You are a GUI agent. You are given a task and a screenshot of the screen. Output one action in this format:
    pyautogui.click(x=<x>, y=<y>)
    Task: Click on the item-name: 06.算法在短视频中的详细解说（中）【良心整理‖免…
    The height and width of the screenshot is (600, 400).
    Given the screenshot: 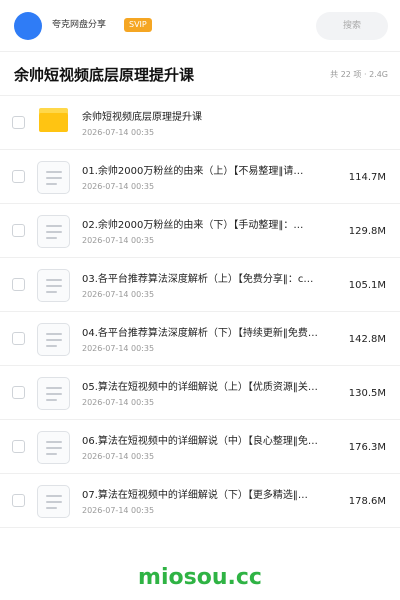 What is the action you would take?
    pyautogui.click(x=200, y=441)
    